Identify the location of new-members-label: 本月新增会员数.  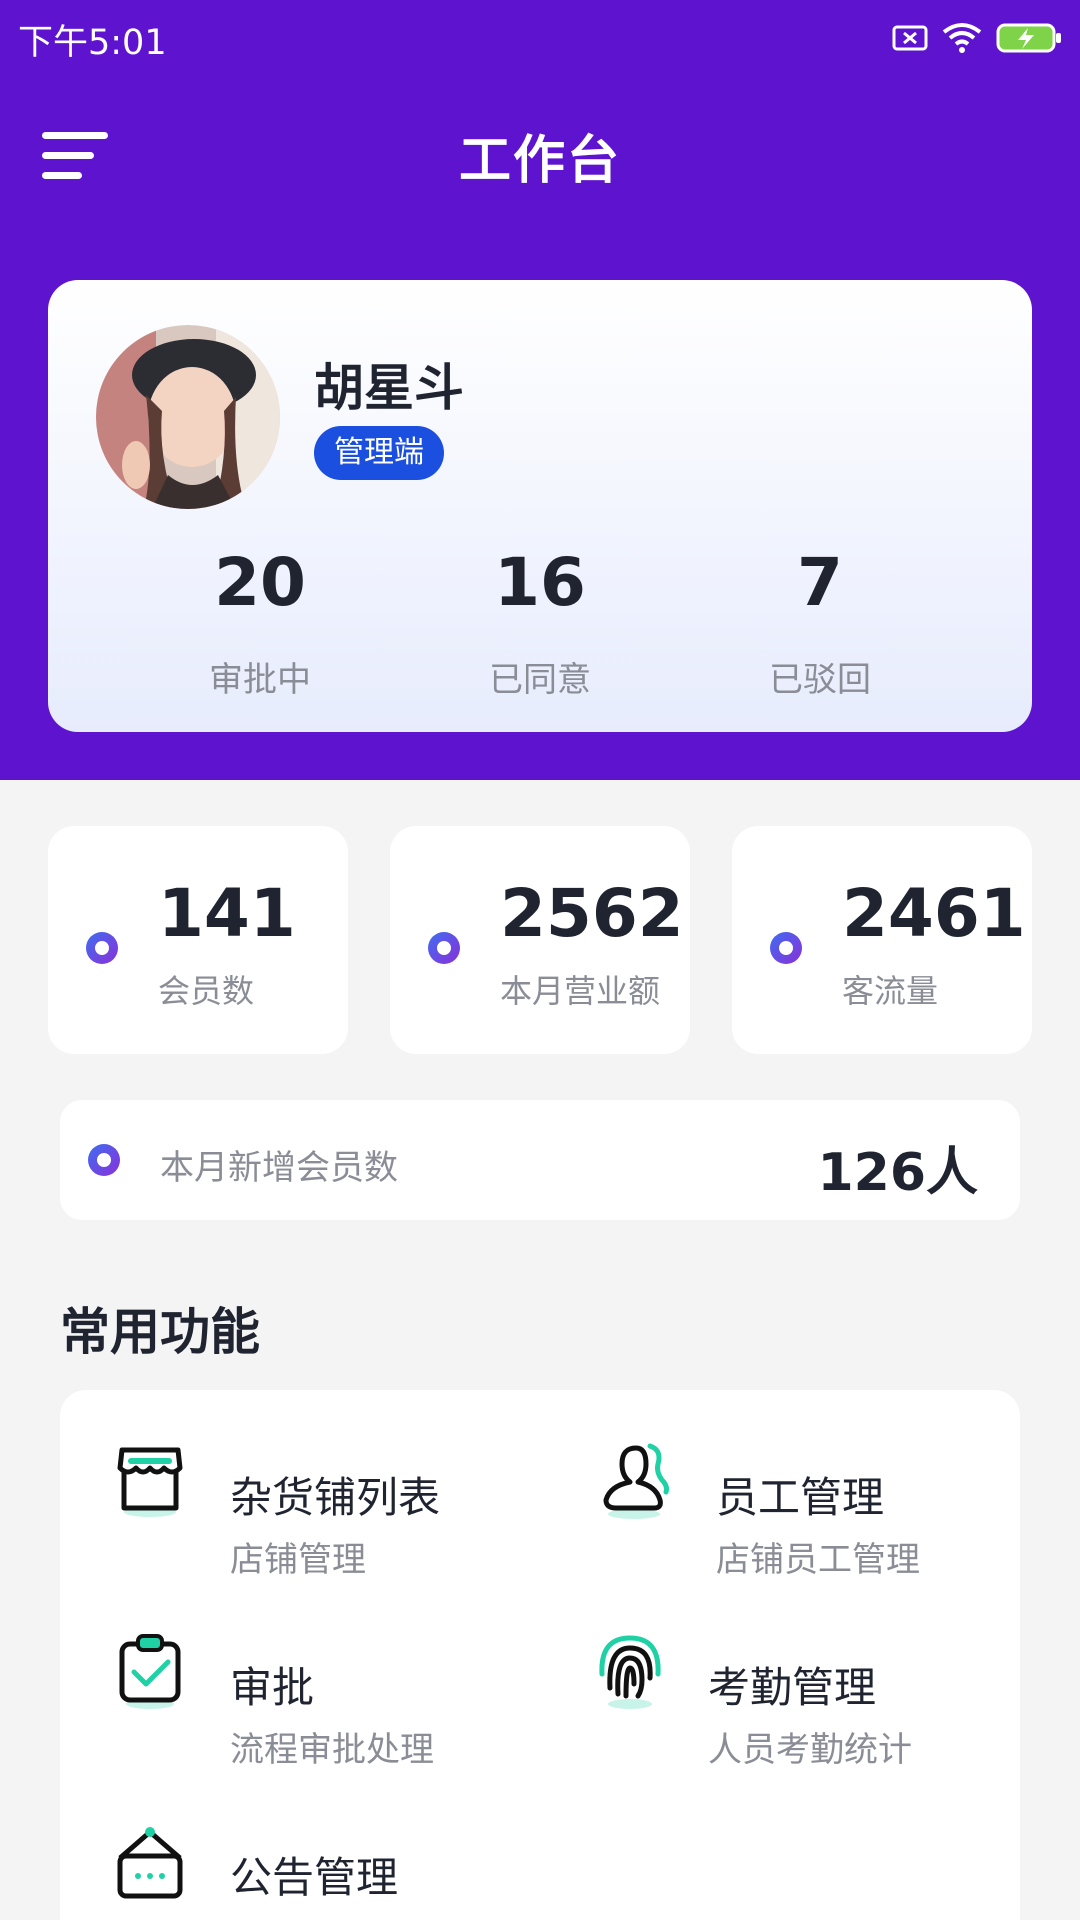
(279, 1168).